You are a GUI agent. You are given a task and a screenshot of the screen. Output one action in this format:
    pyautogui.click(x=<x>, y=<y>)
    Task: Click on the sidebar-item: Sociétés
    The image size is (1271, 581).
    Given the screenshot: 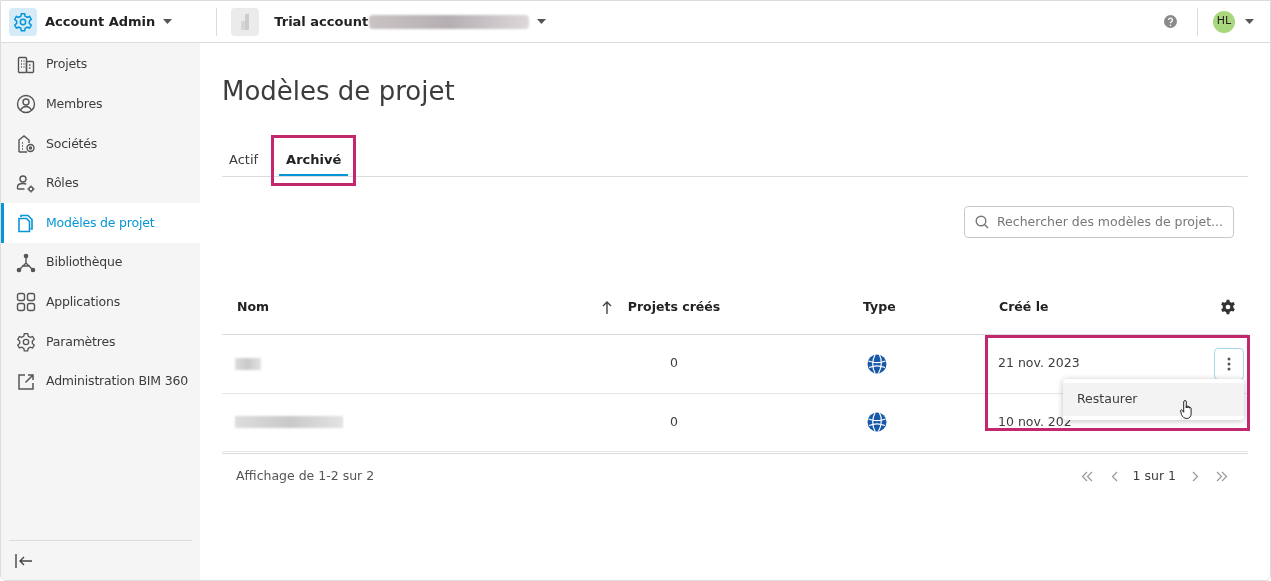 What is the action you would take?
    pyautogui.click(x=100, y=144)
    